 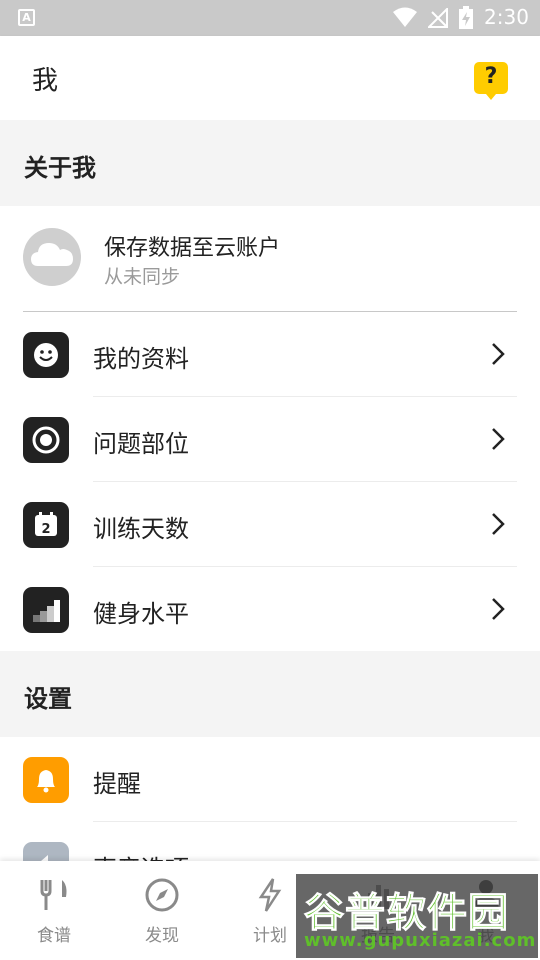 What do you see at coordinates (270, 609) in the screenshot?
I see `row-fitness-level: 健身水平` at bounding box center [270, 609].